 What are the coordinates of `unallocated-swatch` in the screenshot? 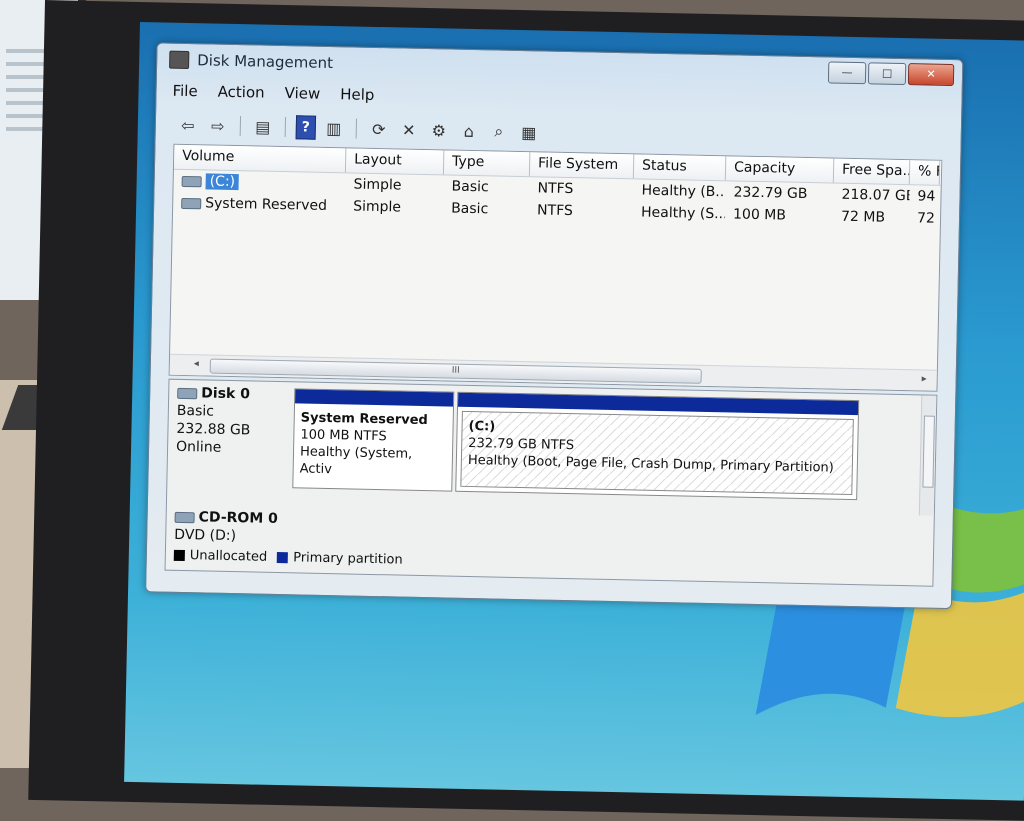 It's located at (179, 555).